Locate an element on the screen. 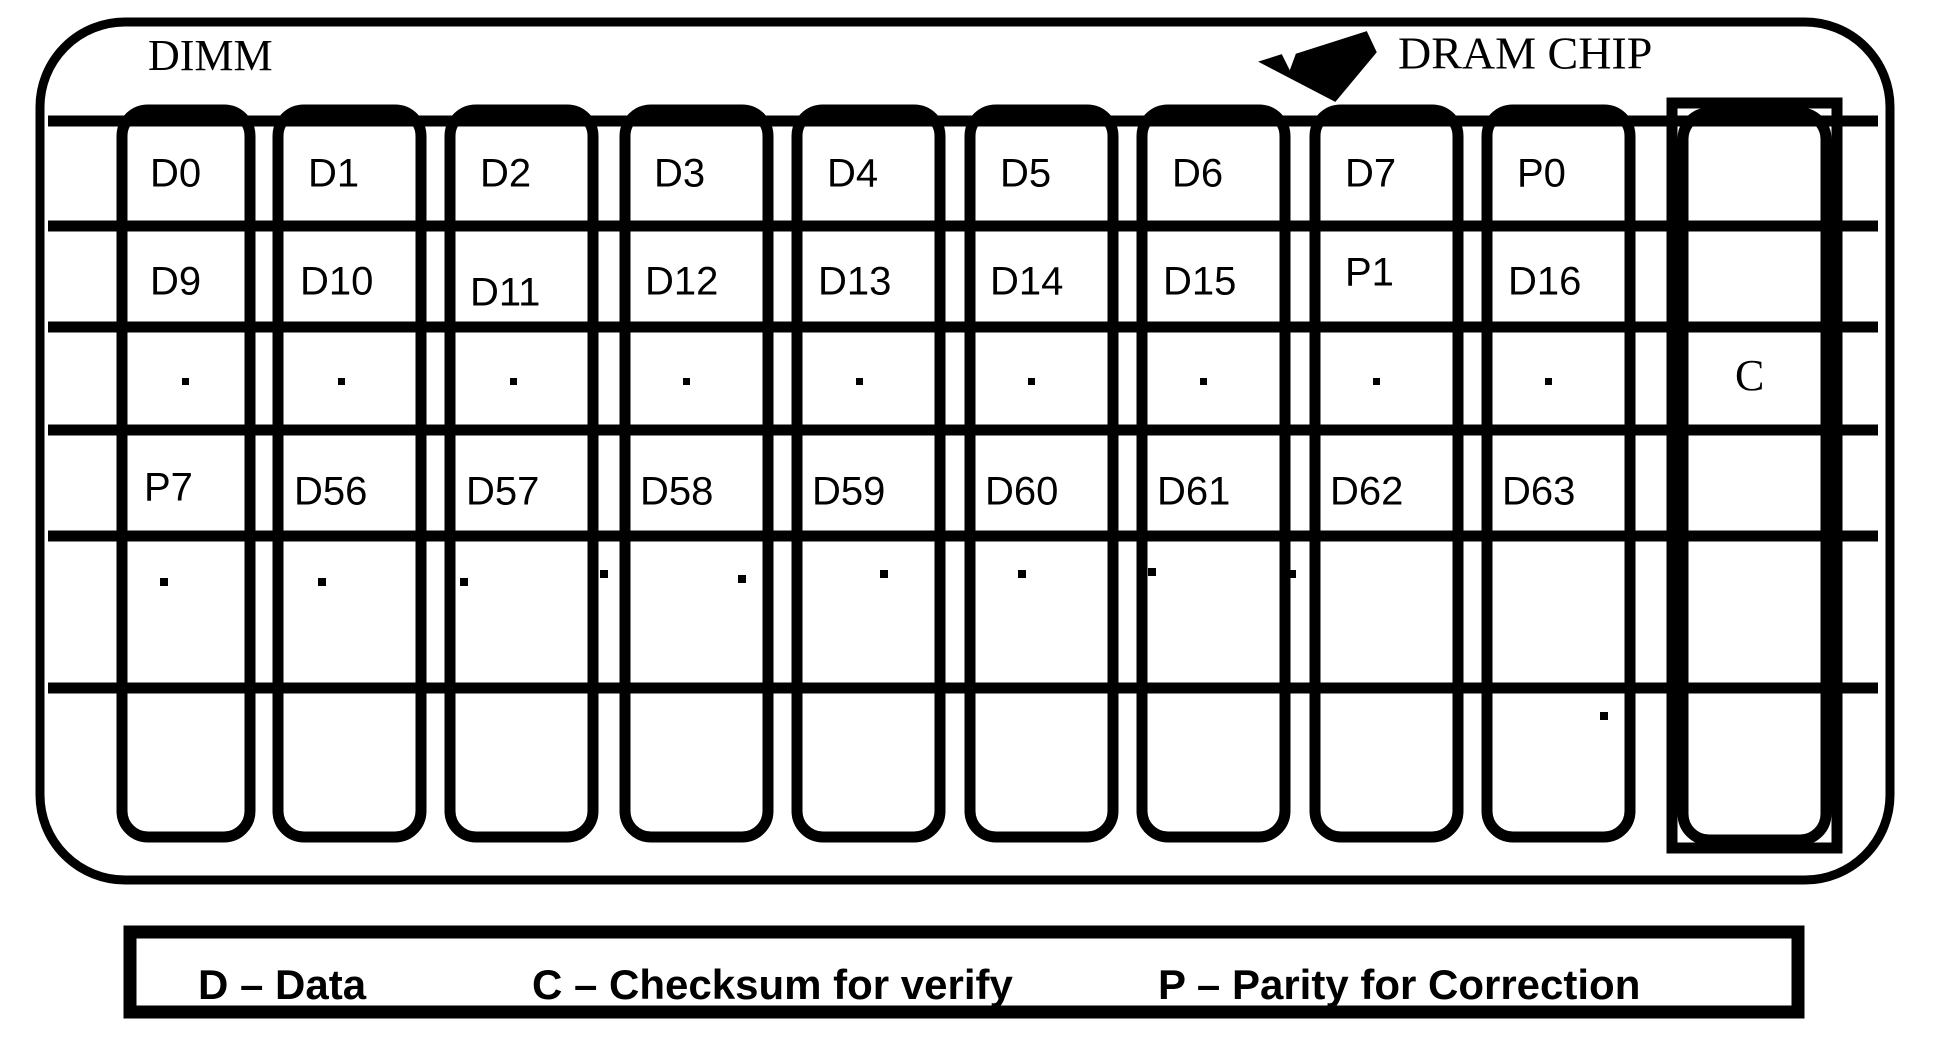 This screenshot has width=1938, height=1050. ellipsis-dot-r4c3 is located at coordinates (604, 574).